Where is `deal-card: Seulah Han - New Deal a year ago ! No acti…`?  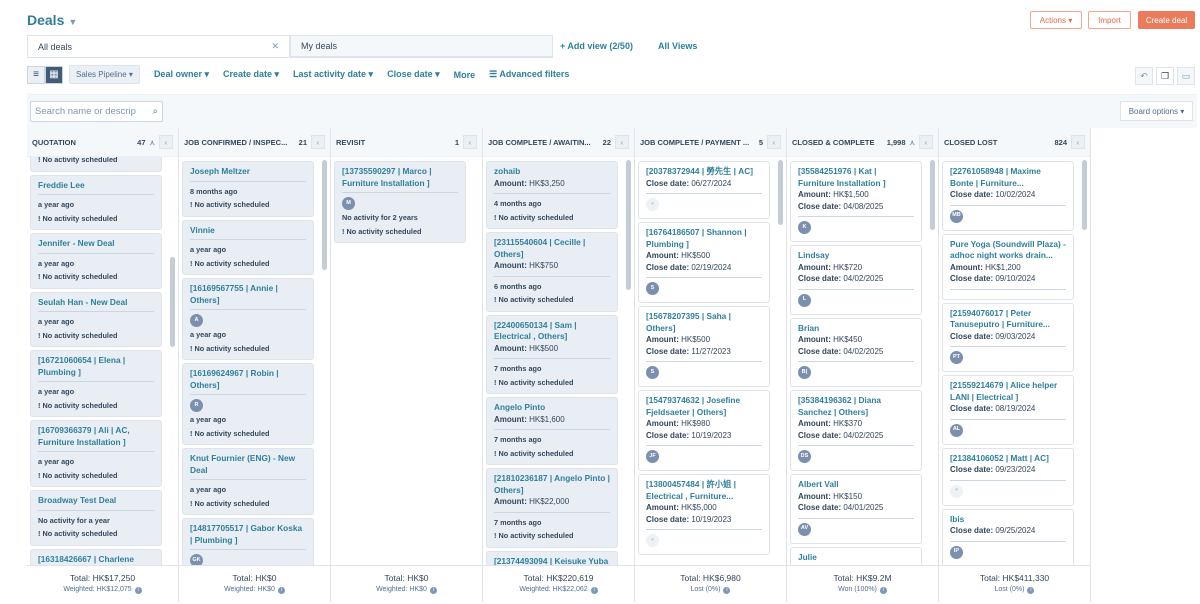 deal-card: Seulah Han - New Deal a year ago ! No acti… is located at coordinates (96, 319).